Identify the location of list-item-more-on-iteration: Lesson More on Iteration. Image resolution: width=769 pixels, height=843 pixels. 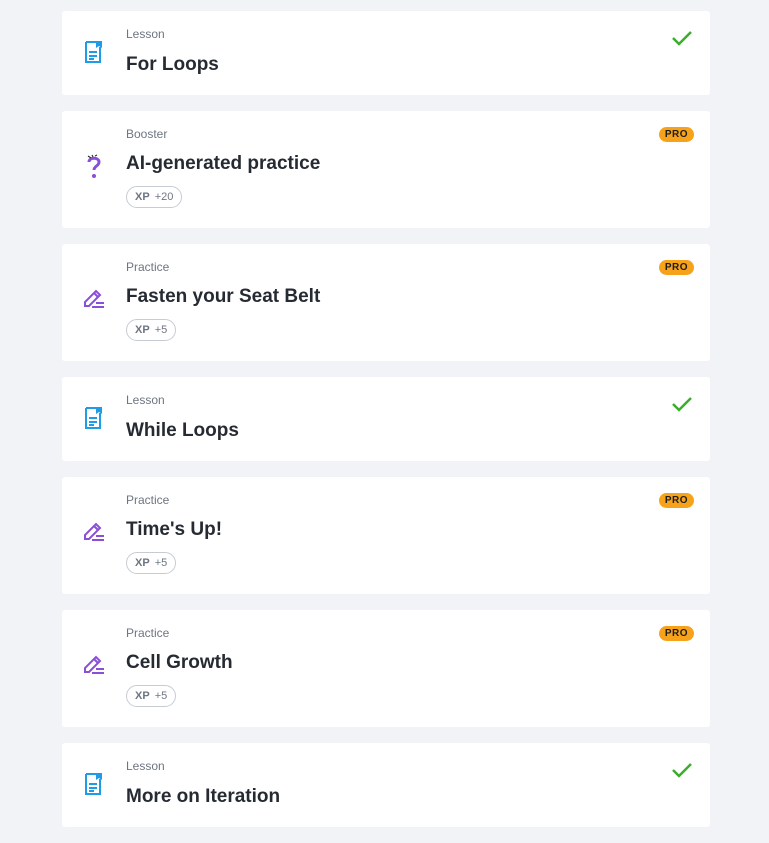
(386, 785).